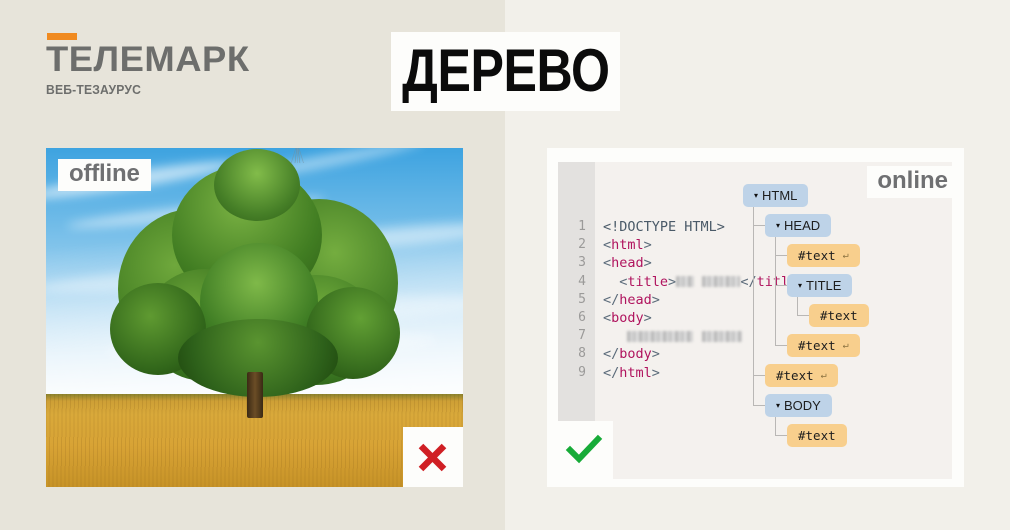 The width and height of the screenshot is (1010, 530). I want to click on dom-node-element: ▾ HEAD, so click(798, 225).